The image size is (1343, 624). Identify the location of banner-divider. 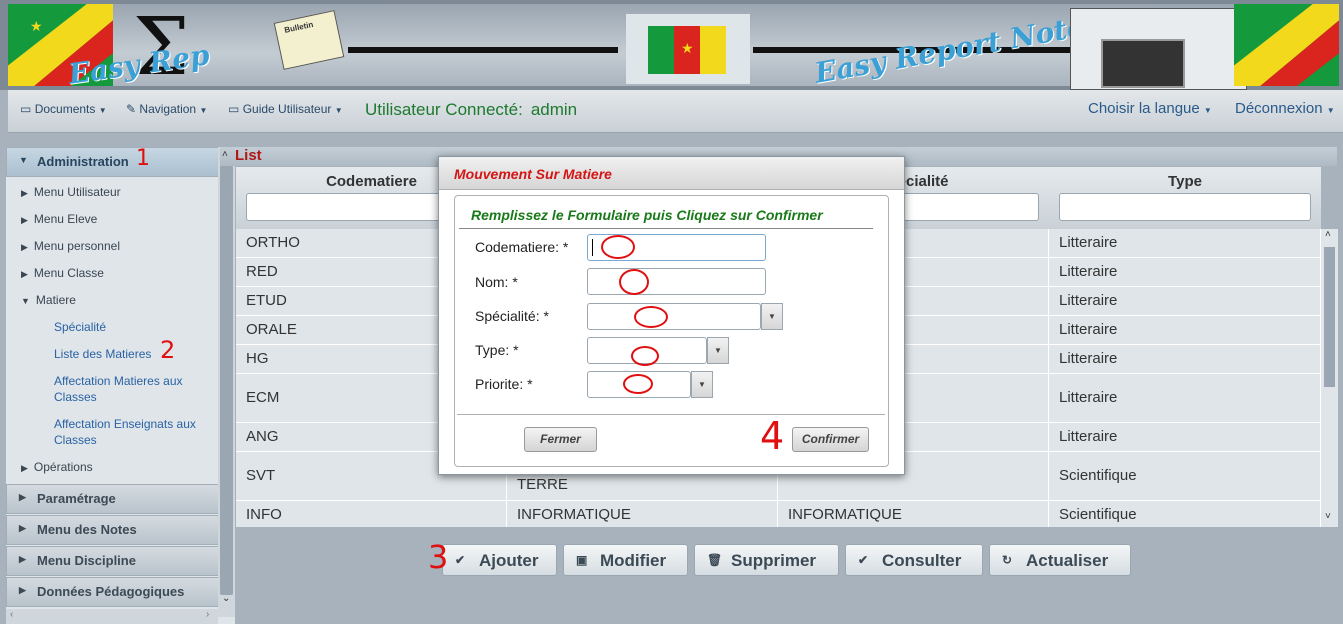
(483, 50).